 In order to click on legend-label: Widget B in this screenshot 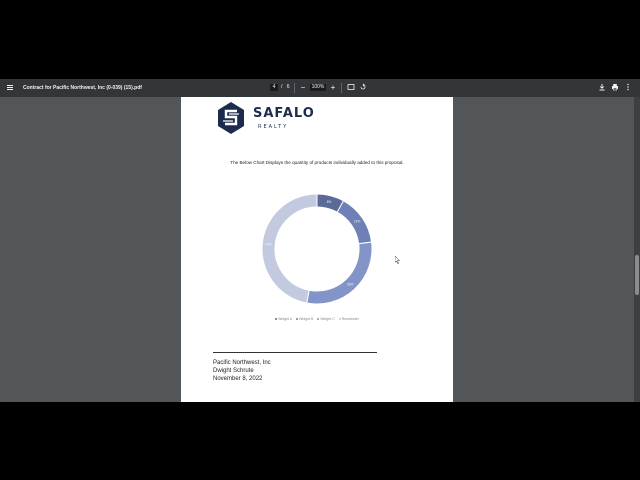, I will do `click(306, 319)`.